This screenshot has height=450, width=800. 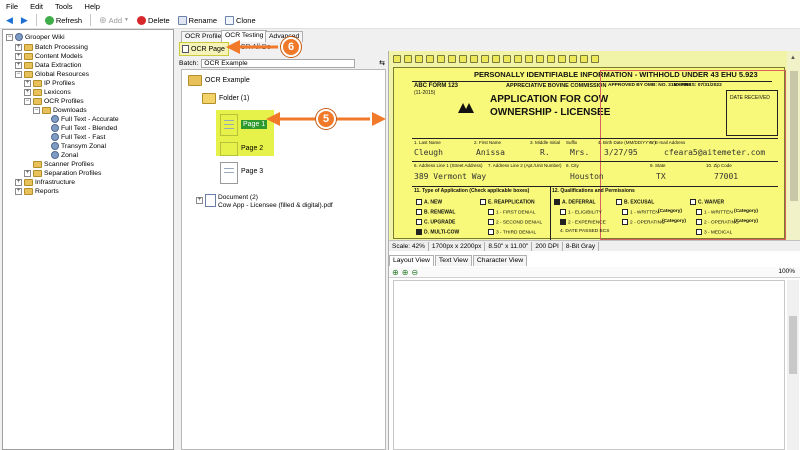 What do you see at coordinates (233, 47) in the screenshot?
I see `arrow-6-head` at bounding box center [233, 47].